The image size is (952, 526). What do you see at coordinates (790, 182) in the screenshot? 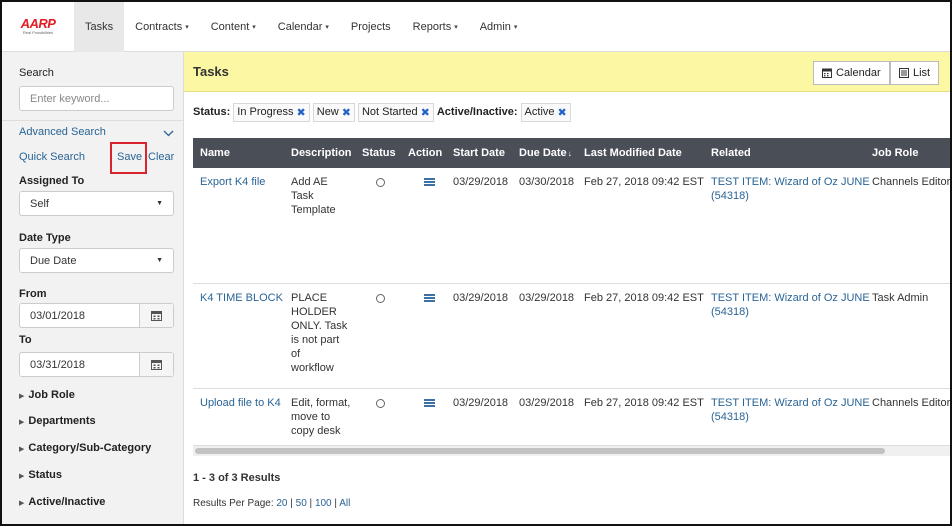
I see `related-line: TEST ITEM: Wizard of Oz JUNE` at bounding box center [790, 182].